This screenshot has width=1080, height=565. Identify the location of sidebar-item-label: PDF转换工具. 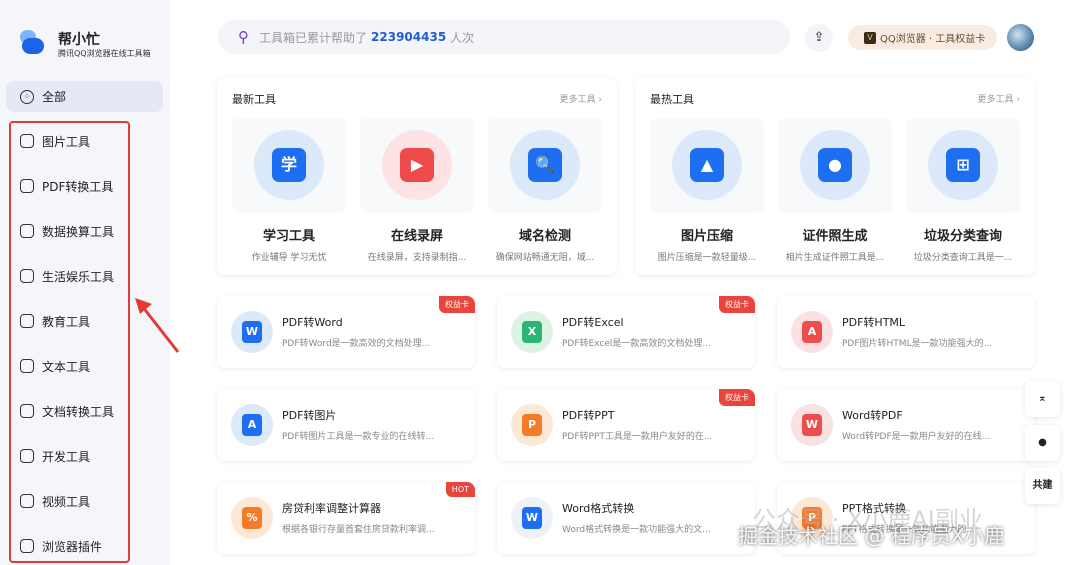
(78, 186).